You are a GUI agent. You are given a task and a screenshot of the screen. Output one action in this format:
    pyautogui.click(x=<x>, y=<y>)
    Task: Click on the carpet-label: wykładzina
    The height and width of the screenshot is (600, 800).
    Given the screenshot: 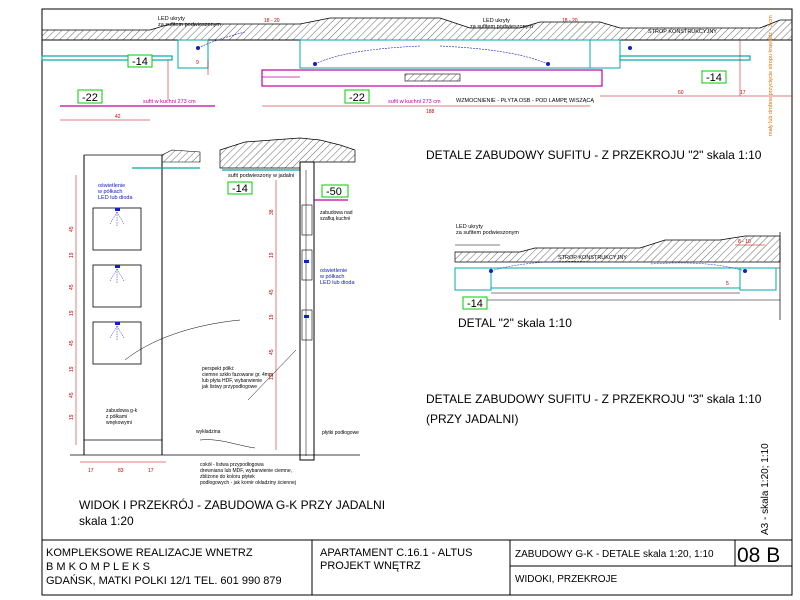 What is the action you would take?
    pyautogui.click(x=208, y=432)
    